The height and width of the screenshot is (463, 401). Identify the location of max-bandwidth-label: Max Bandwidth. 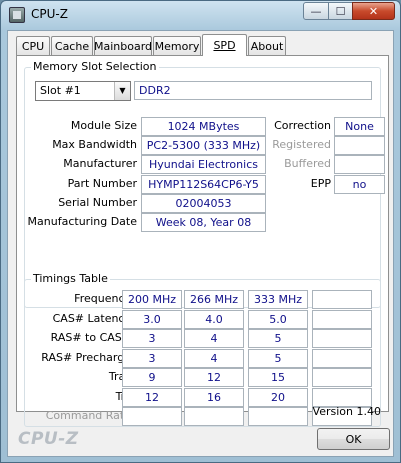
(94, 144).